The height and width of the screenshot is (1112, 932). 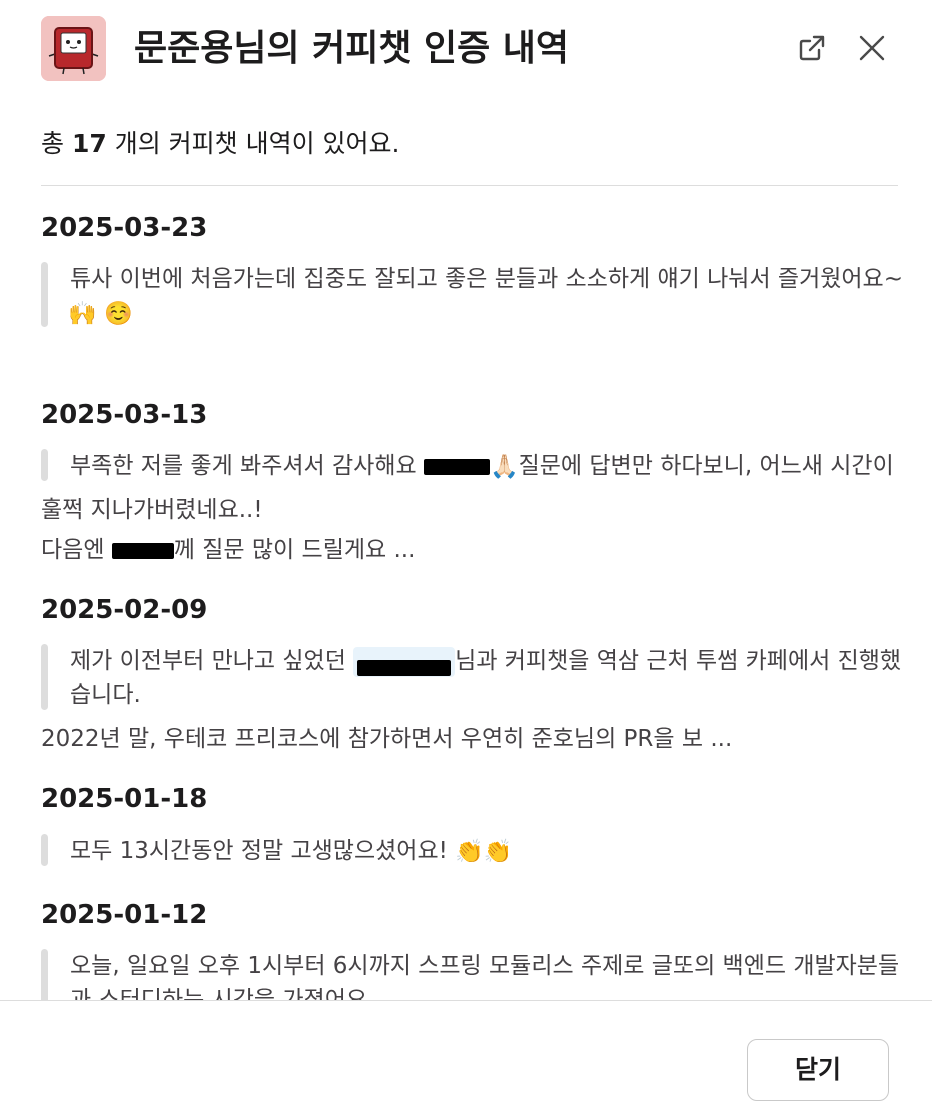 What do you see at coordinates (124, 610) in the screenshot?
I see `entry-date: 2025-02-09` at bounding box center [124, 610].